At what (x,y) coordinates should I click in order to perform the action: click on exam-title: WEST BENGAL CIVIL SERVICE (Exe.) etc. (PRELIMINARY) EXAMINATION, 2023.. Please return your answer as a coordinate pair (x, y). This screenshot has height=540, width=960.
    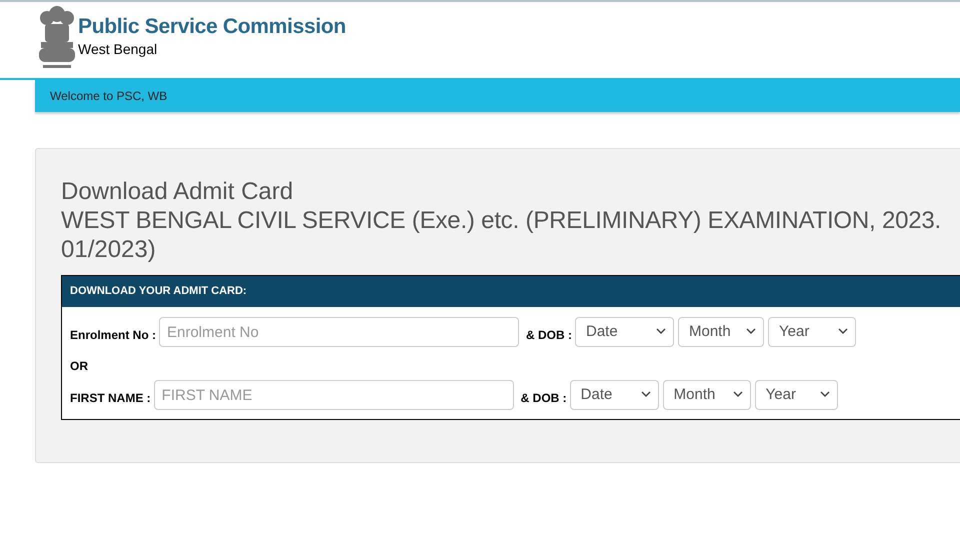
    Looking at the image, I should click on (501, 220).